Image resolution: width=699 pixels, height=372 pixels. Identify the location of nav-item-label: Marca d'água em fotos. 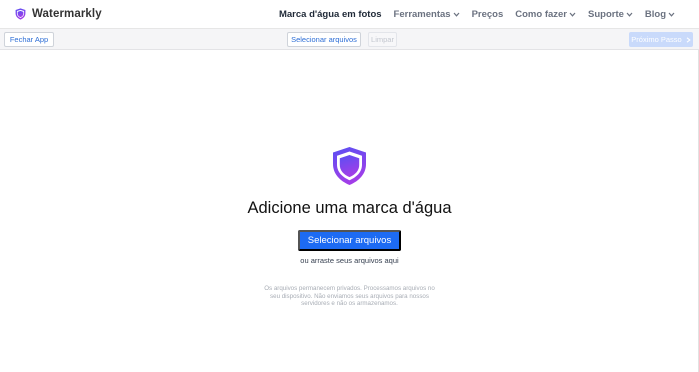
(330, 14).